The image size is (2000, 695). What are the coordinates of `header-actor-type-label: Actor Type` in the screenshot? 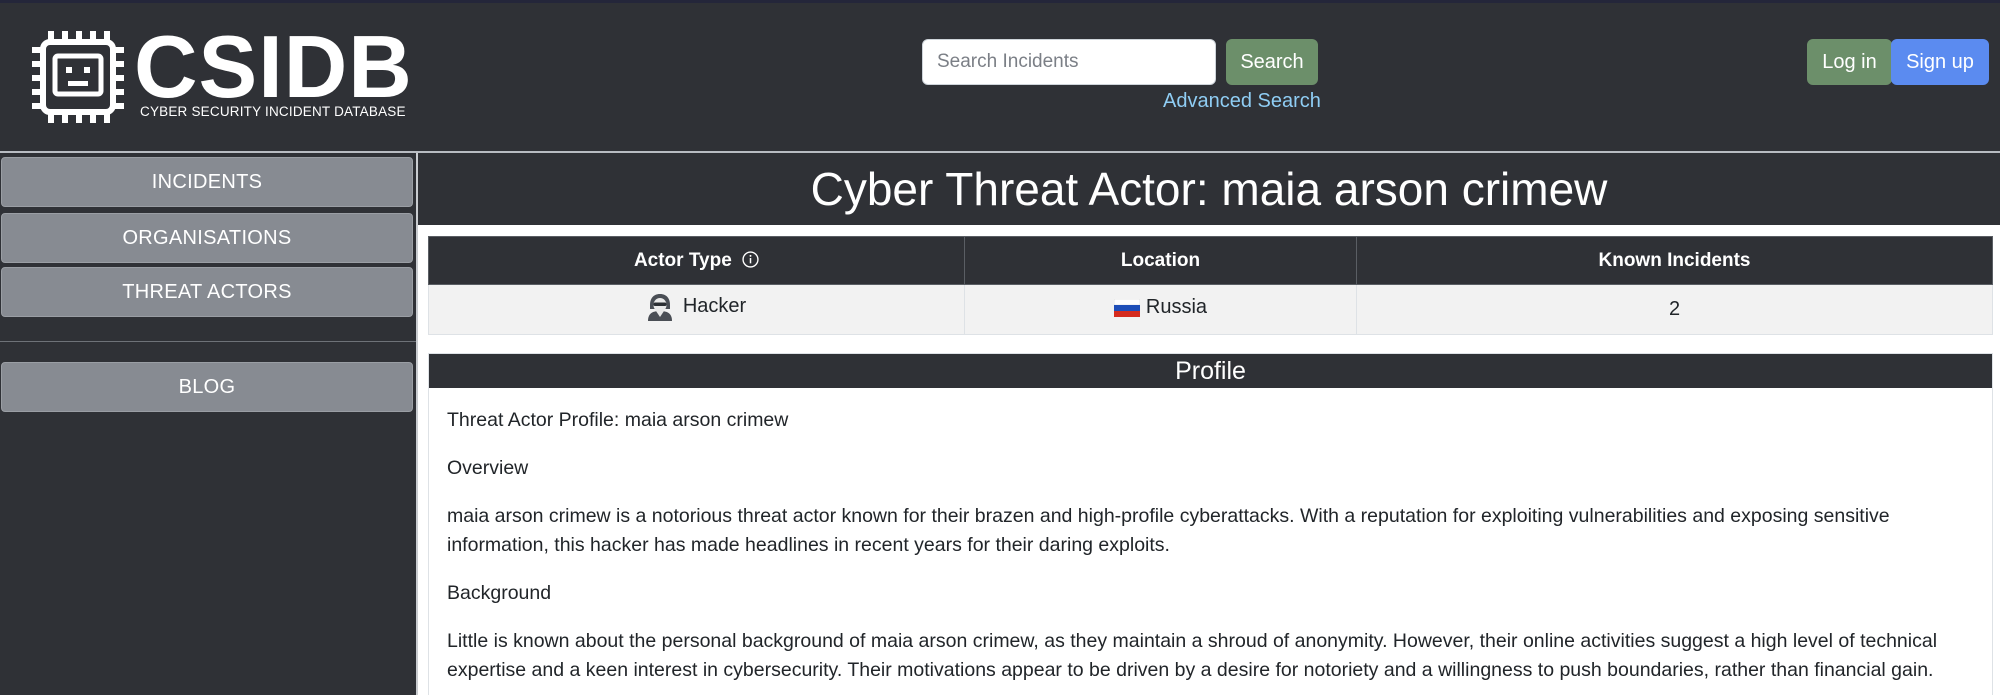 It's located at (682, 260).